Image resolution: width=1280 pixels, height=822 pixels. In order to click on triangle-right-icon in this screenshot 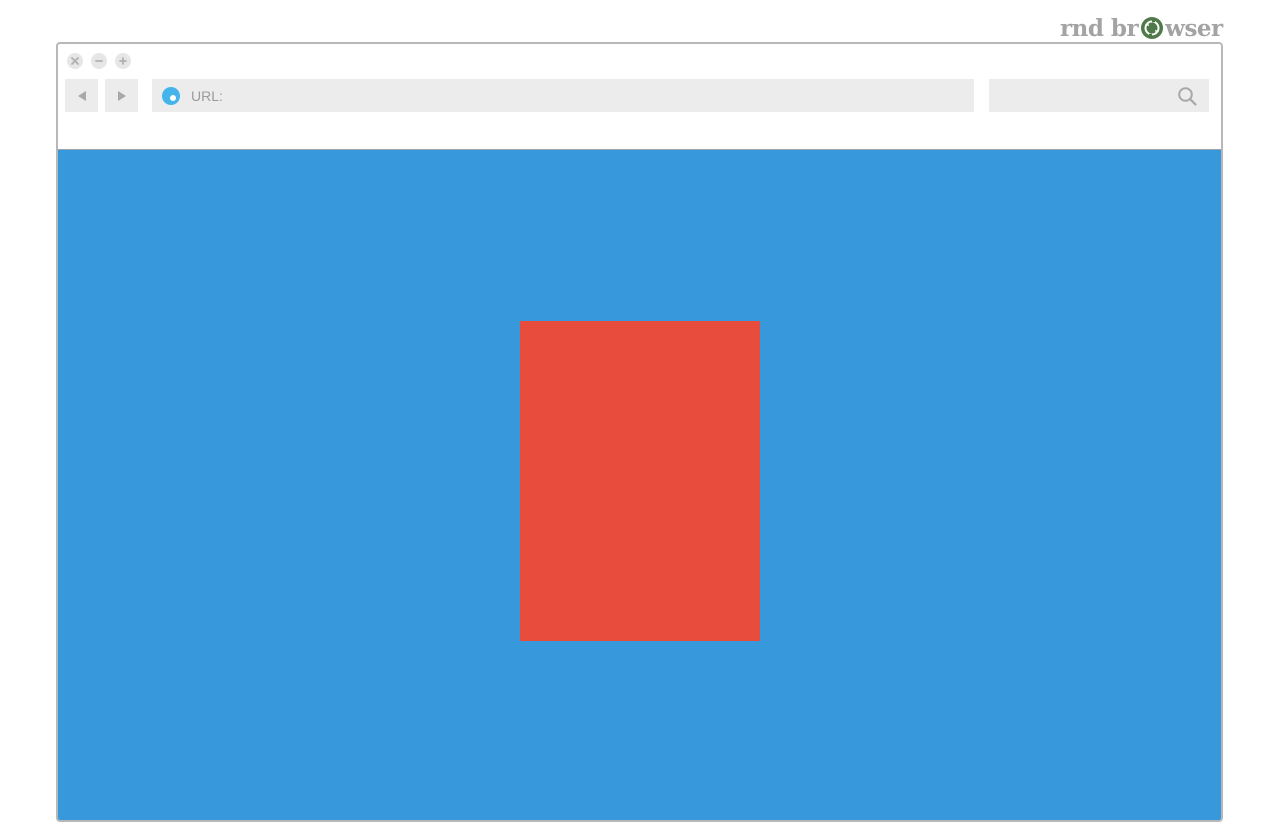, I will do `click(121, 95)`.